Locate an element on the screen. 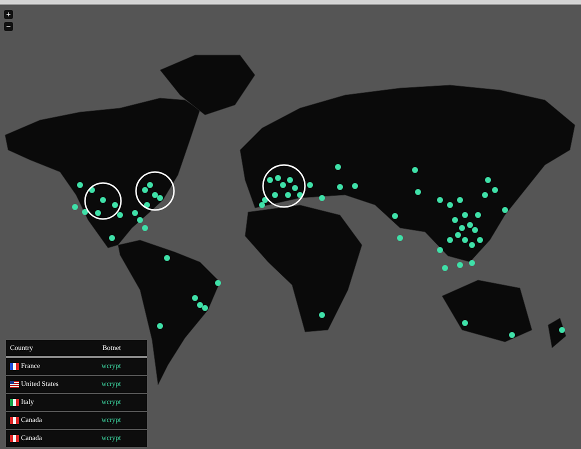  zoom-in-button: + is located at coordinates (8, 14).